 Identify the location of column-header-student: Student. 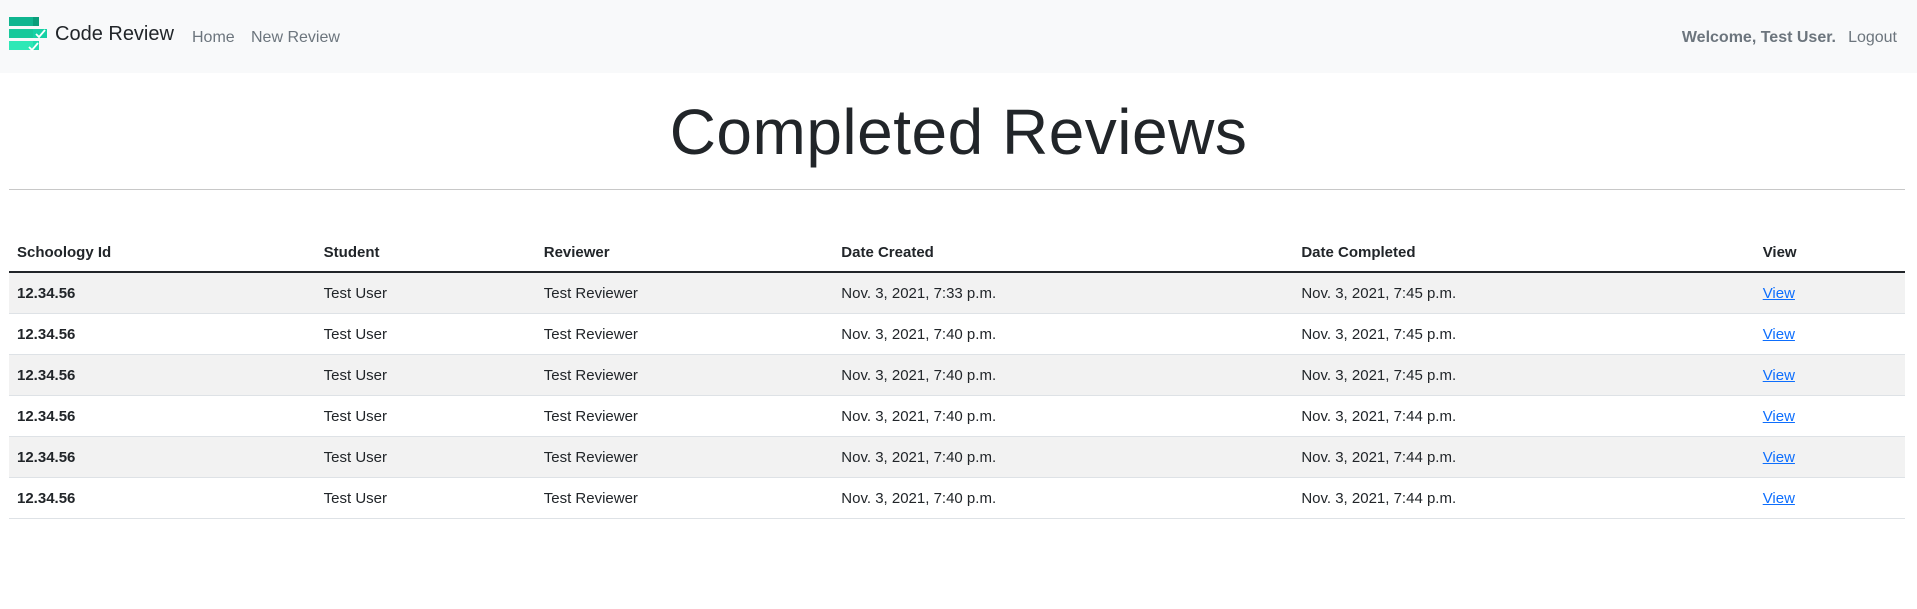
(425, 253).